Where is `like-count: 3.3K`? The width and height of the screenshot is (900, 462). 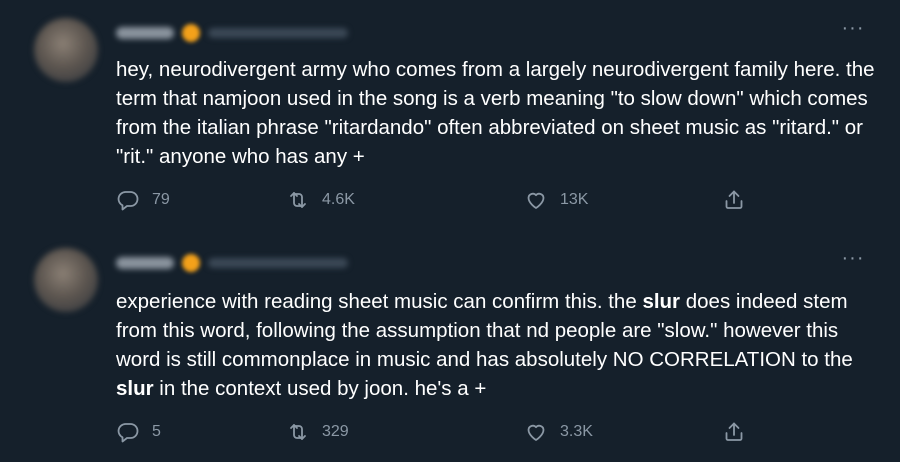 like-count: 3.3K is located at coordinates (576, 431).